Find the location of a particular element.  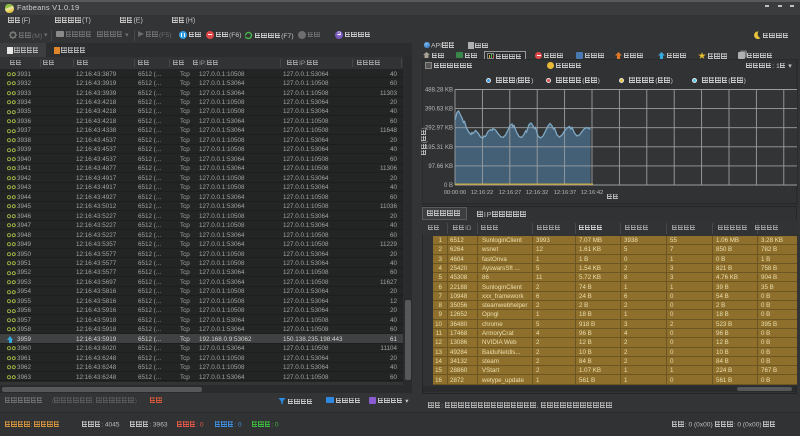

svg-text: 12:16:22 is located at coordinates (482, 193).